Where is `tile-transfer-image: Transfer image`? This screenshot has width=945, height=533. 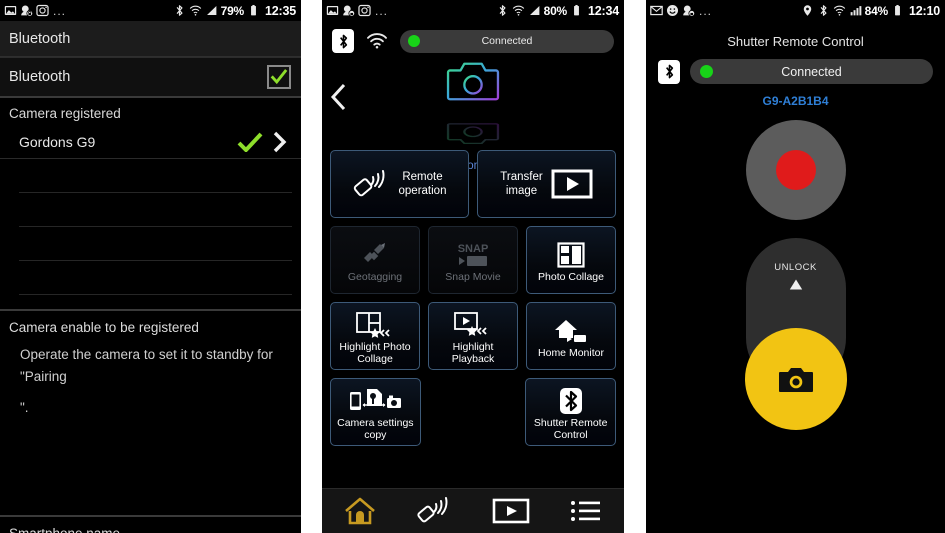 tile-transfer-image: Transfer image is located at coordinates (546, 184).